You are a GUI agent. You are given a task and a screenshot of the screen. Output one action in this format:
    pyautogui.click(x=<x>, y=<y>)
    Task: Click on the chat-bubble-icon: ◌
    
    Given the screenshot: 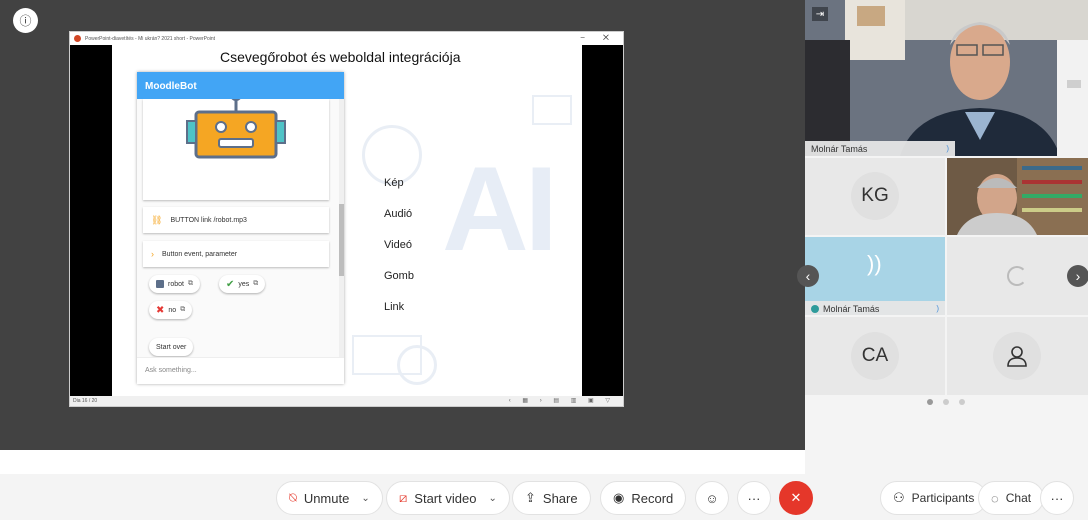 What is the action you would take?
    pyautogui.click(x=995, y=498)
    